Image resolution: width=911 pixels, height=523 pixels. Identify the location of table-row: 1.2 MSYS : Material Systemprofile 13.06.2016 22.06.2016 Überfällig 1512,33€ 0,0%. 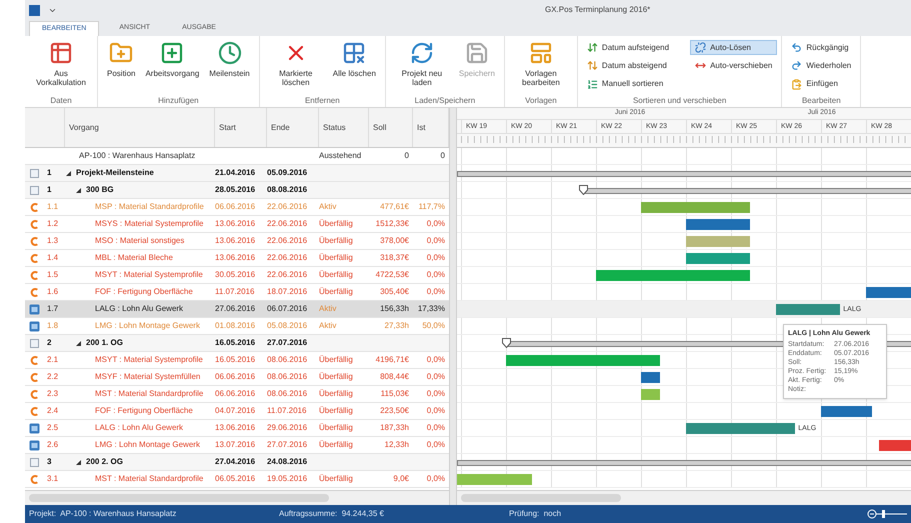
(237, 224).